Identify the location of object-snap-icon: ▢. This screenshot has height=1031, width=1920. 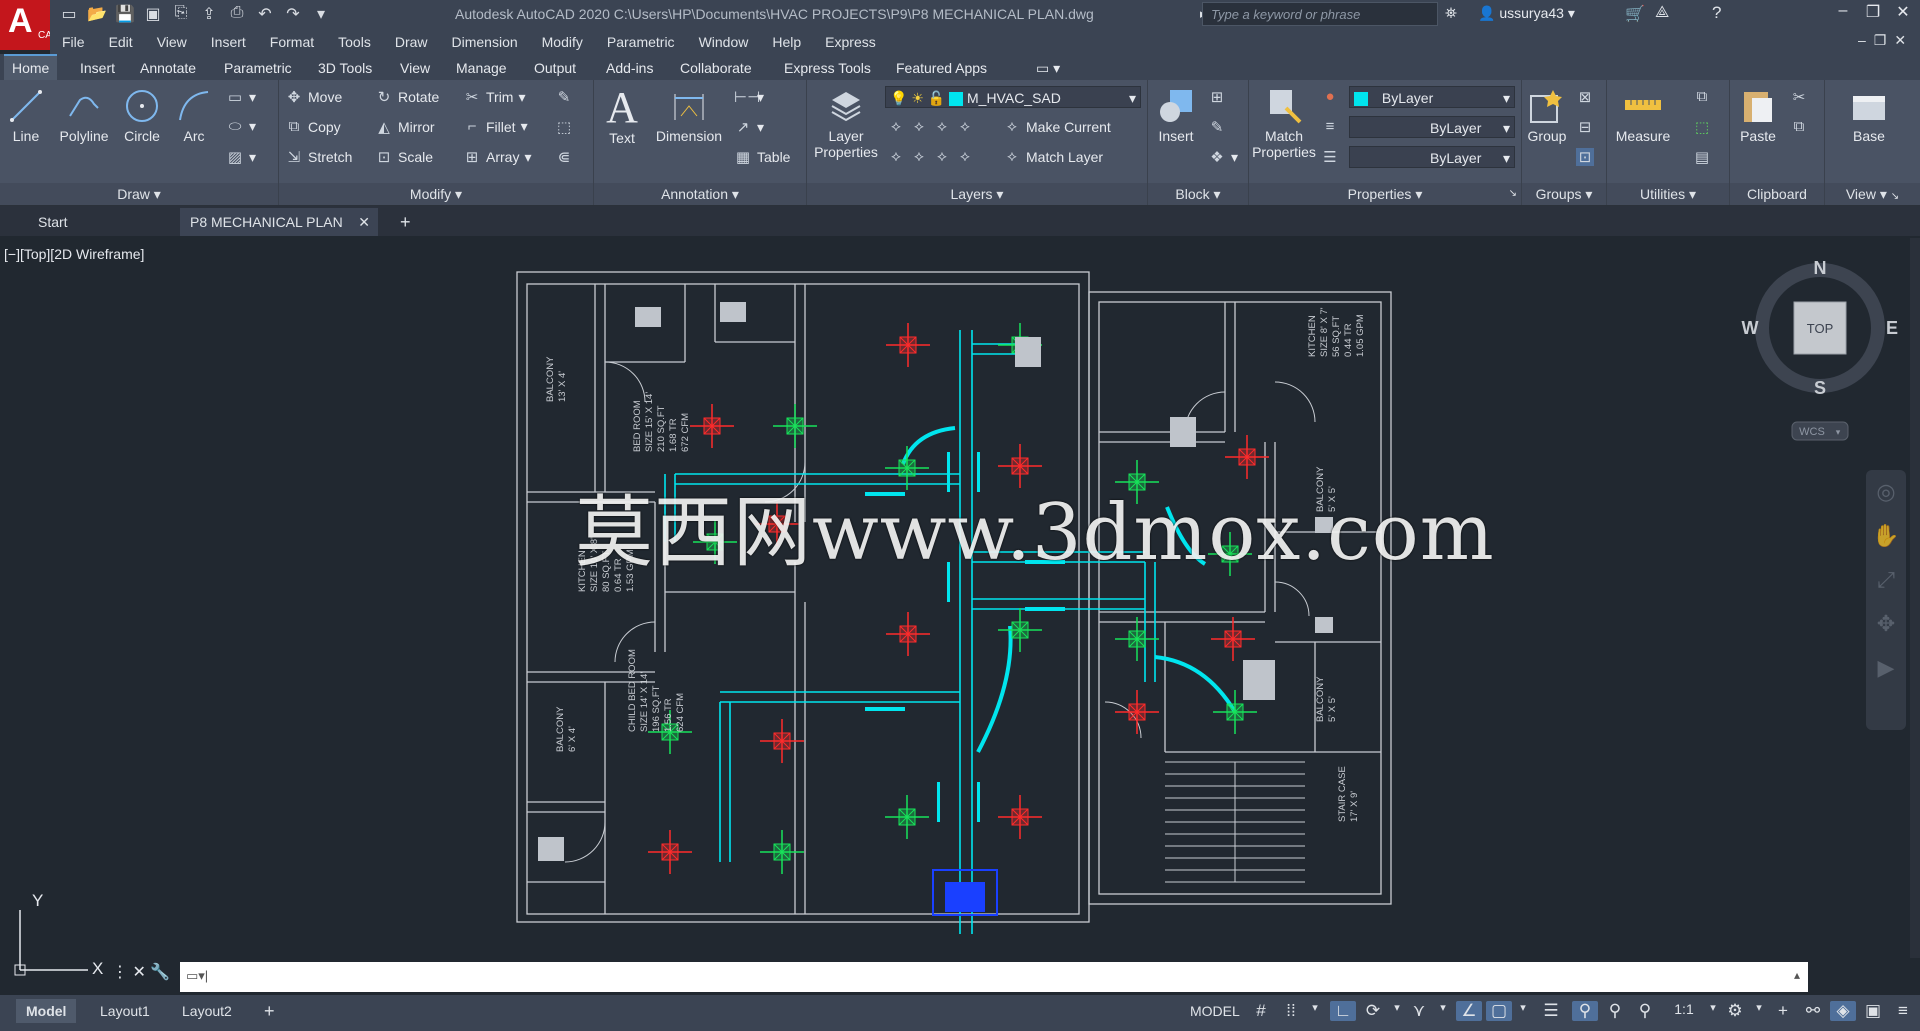
(1499, 1011).